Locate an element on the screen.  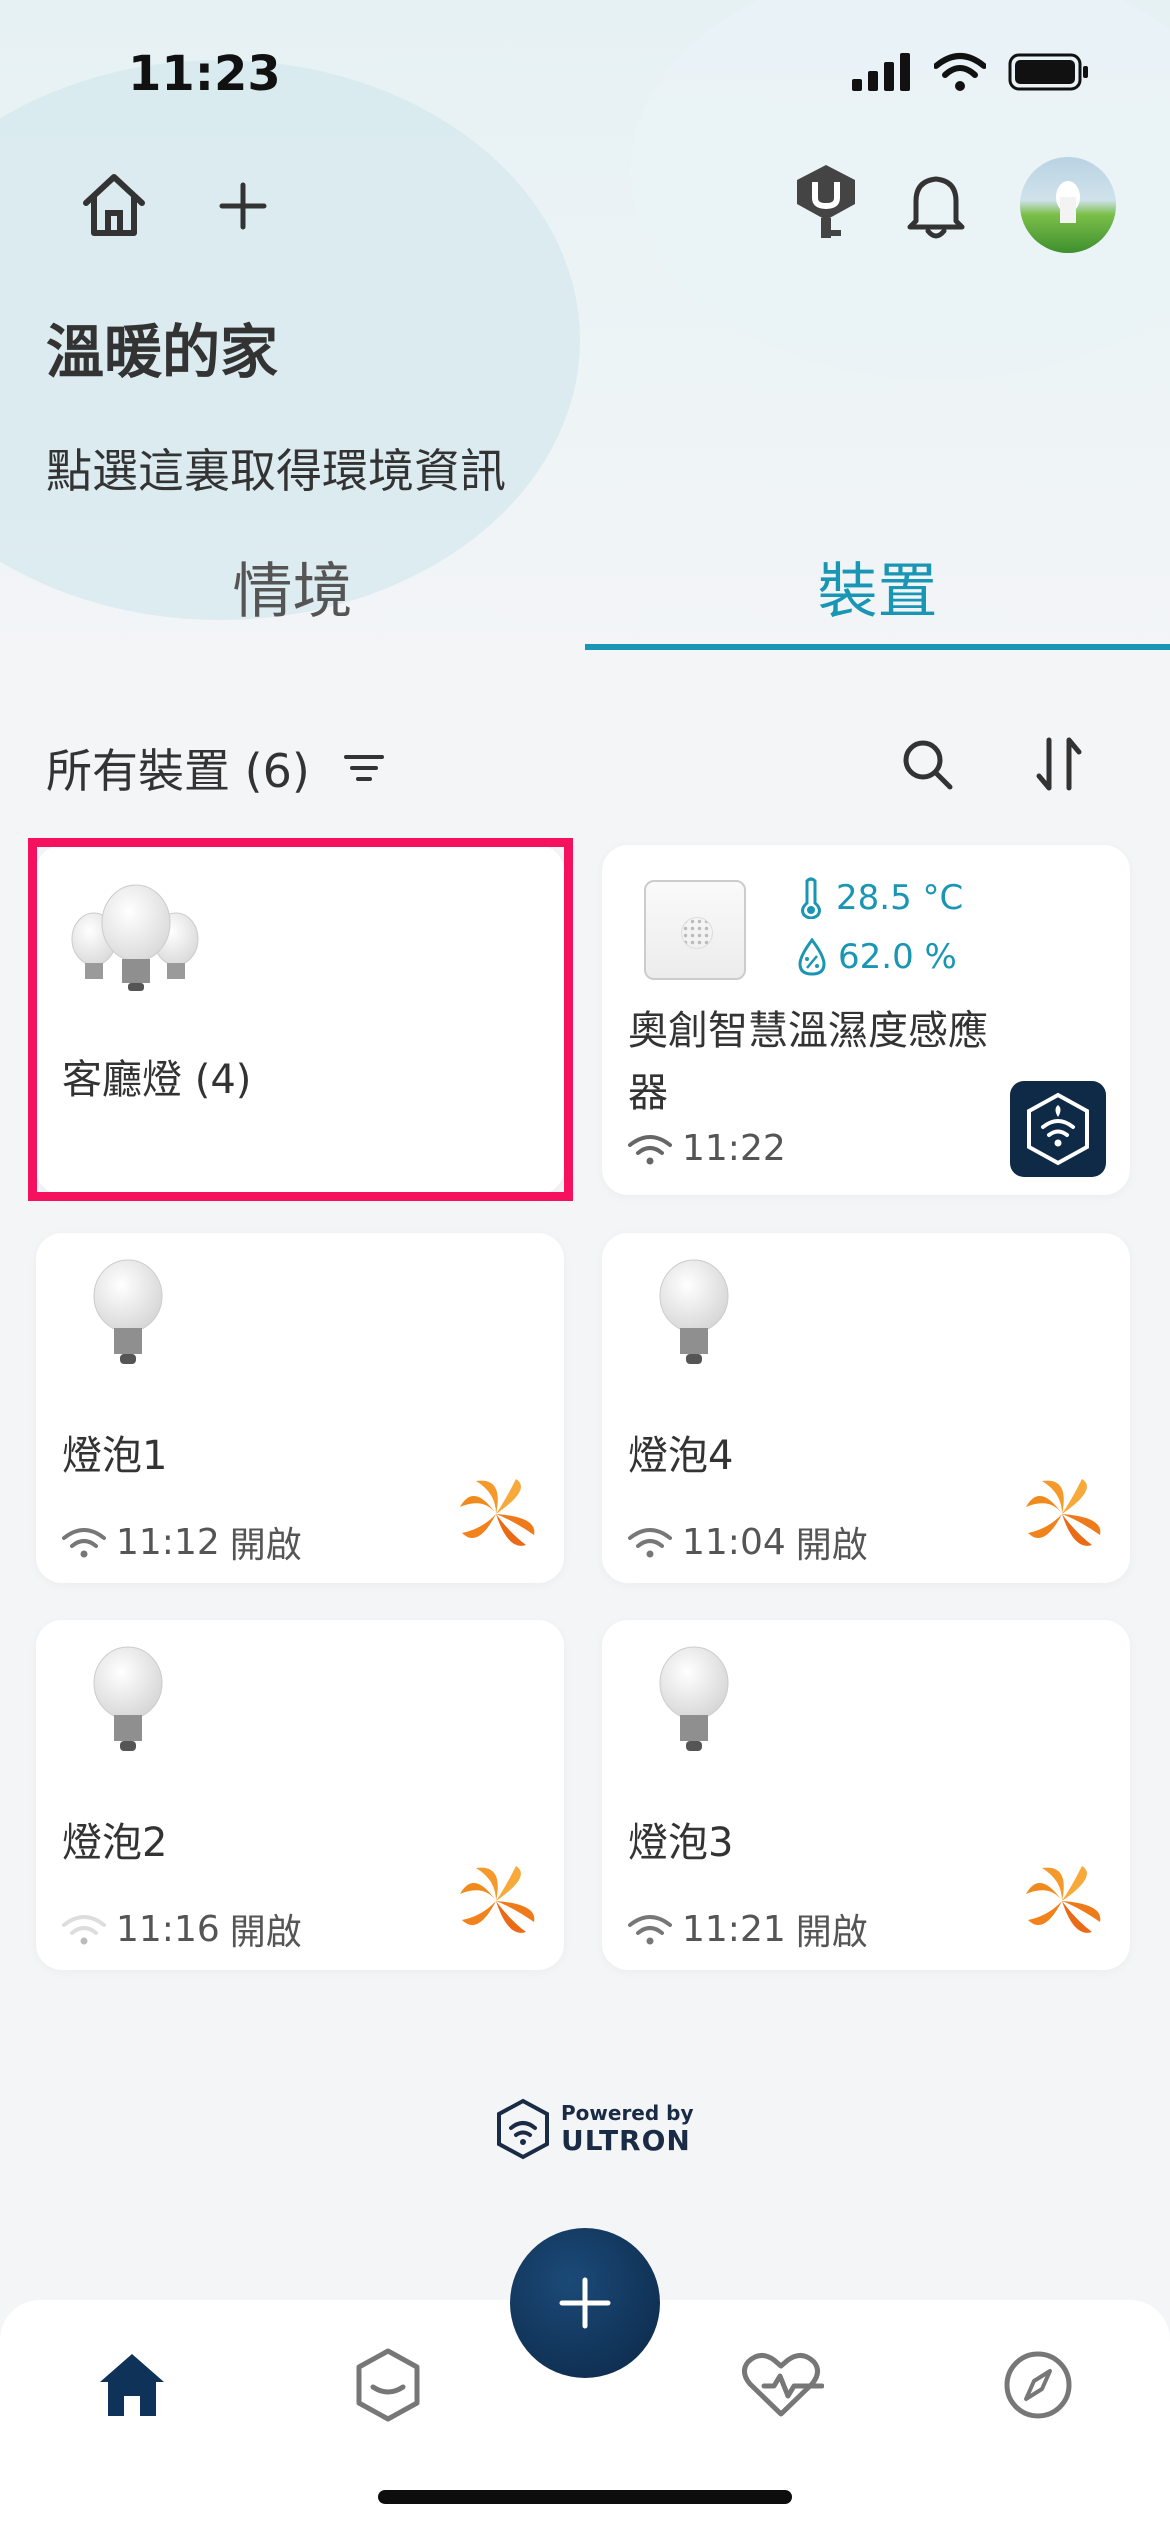
highlight-frame is located at coordinates (300, 1019).